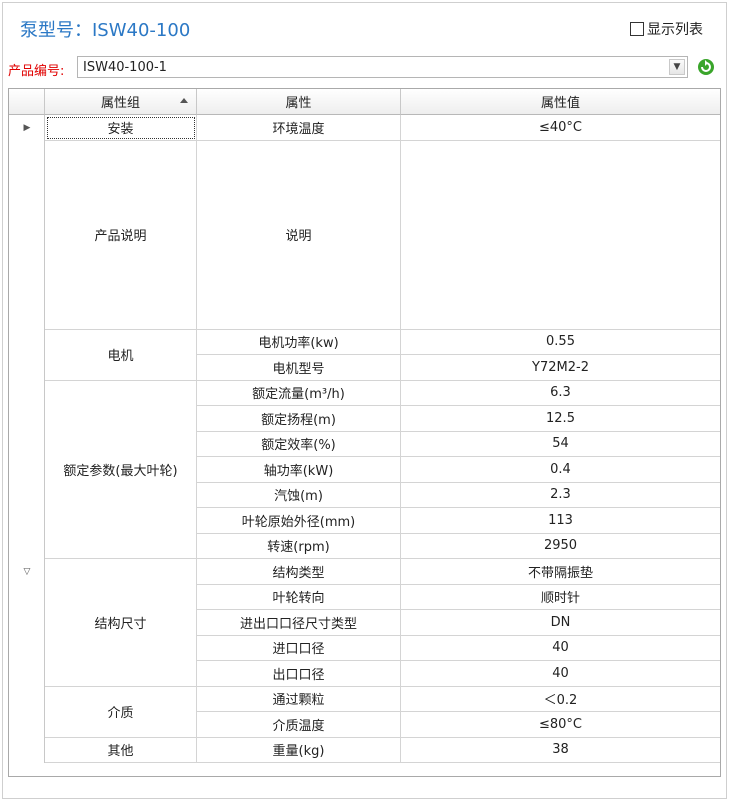 Image resolution: width=731 pixels, height=803 pixels. What do you see at coordinates (36, 71) in the screenshot?
I see `product-number-label: 产品编号:` at bounding box center [36, 71].